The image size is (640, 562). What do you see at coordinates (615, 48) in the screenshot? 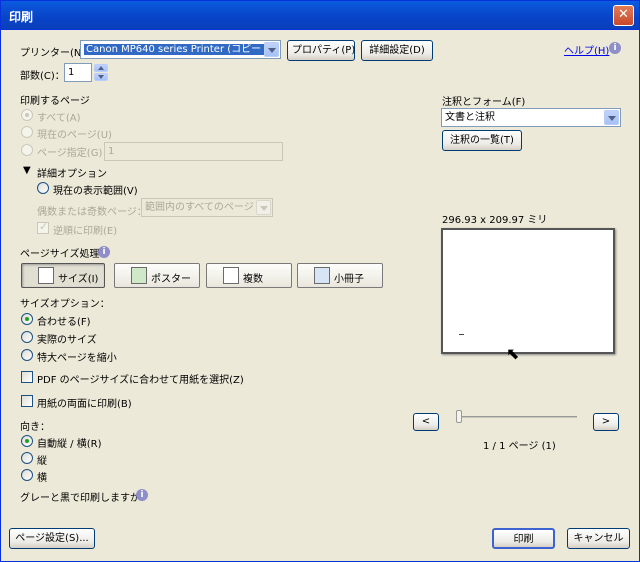
I see `help-info-icon: i` at bounding box center [615, 48].